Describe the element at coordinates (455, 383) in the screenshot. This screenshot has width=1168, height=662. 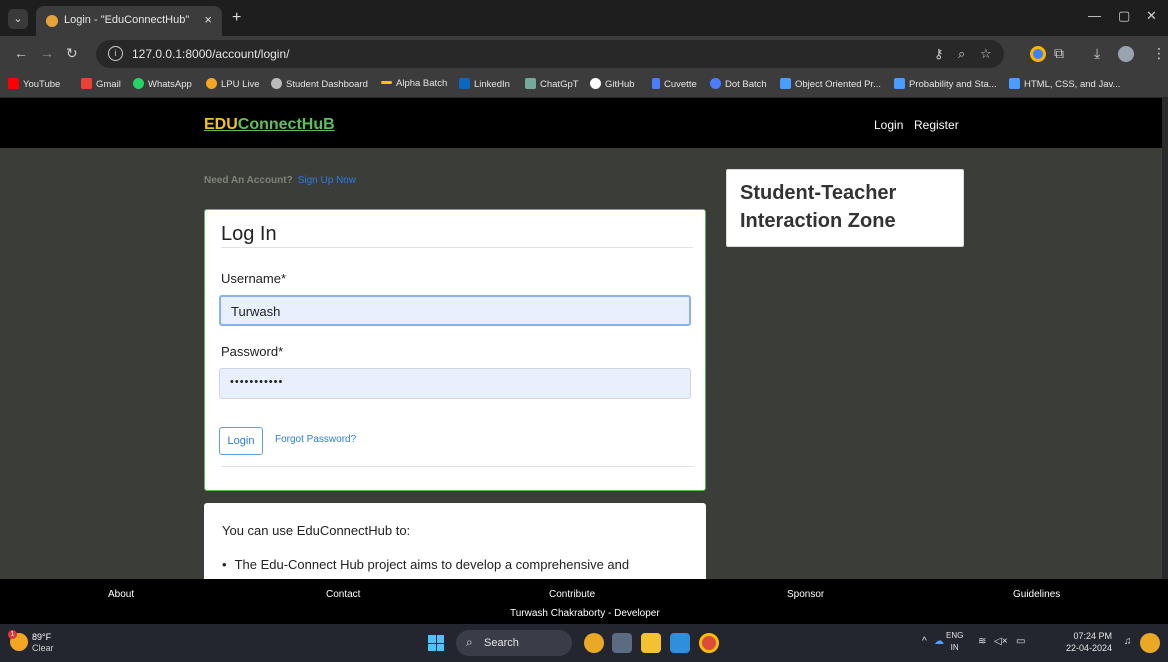
I see `password-input: •••••••••••` at that location.